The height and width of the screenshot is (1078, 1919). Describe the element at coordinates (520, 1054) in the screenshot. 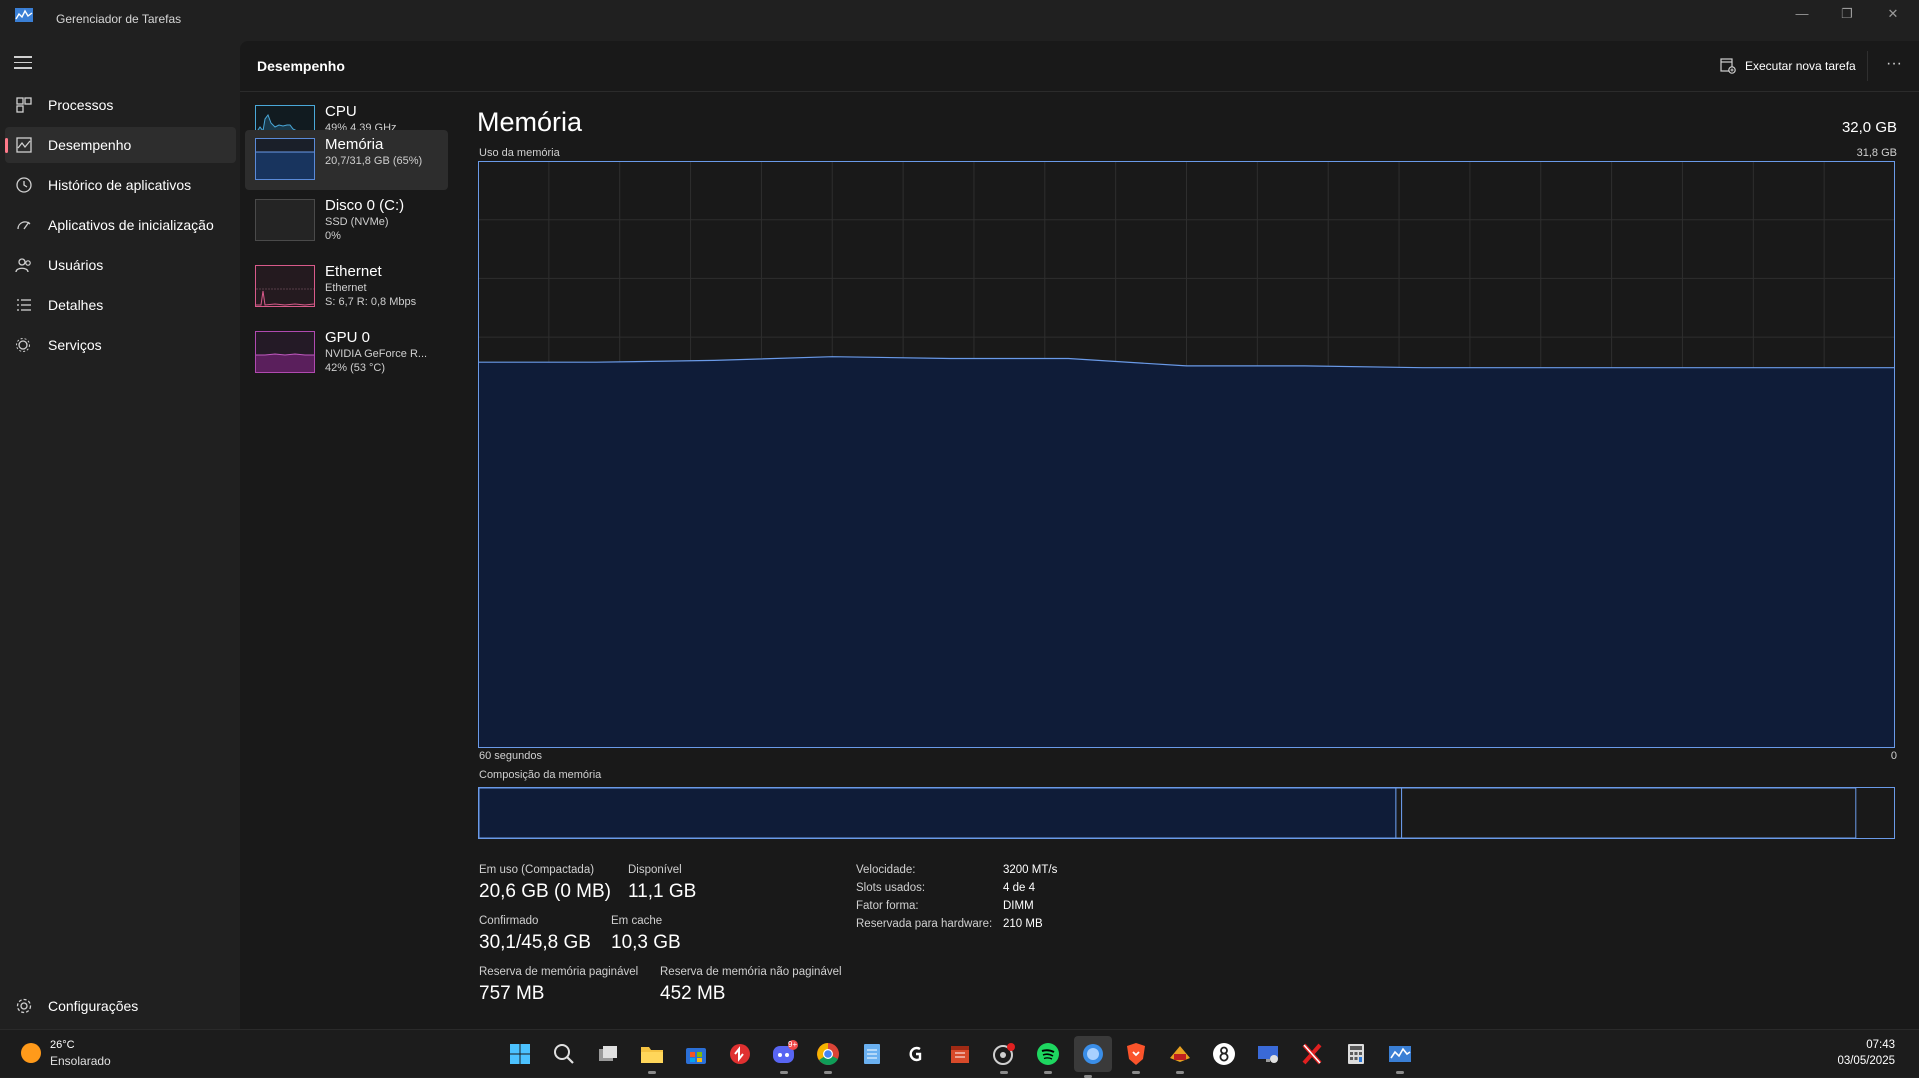

I see `windows-start-icon` at that location.